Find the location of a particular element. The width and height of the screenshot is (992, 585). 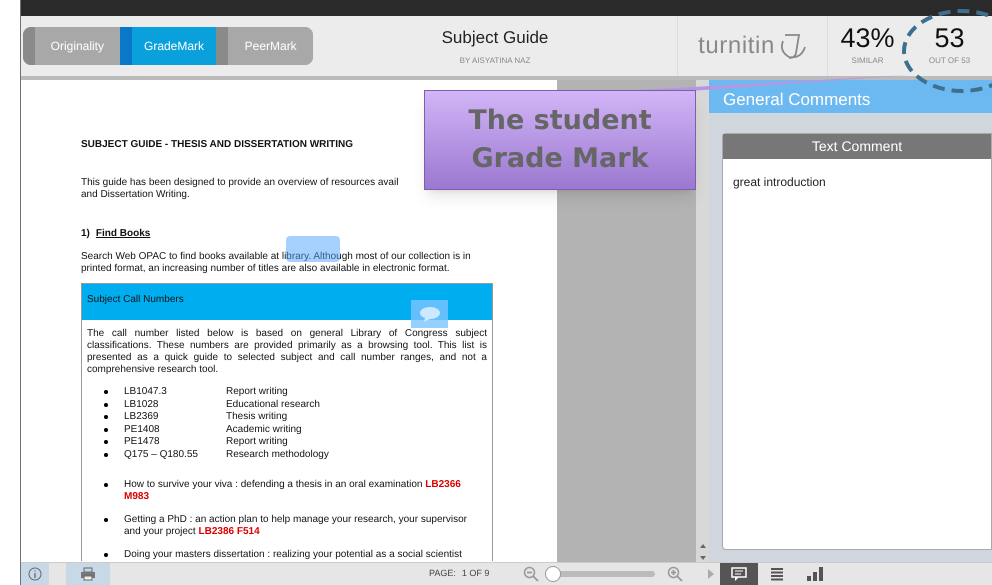

panel-header: General Comments is located at coordinates (796, 100).